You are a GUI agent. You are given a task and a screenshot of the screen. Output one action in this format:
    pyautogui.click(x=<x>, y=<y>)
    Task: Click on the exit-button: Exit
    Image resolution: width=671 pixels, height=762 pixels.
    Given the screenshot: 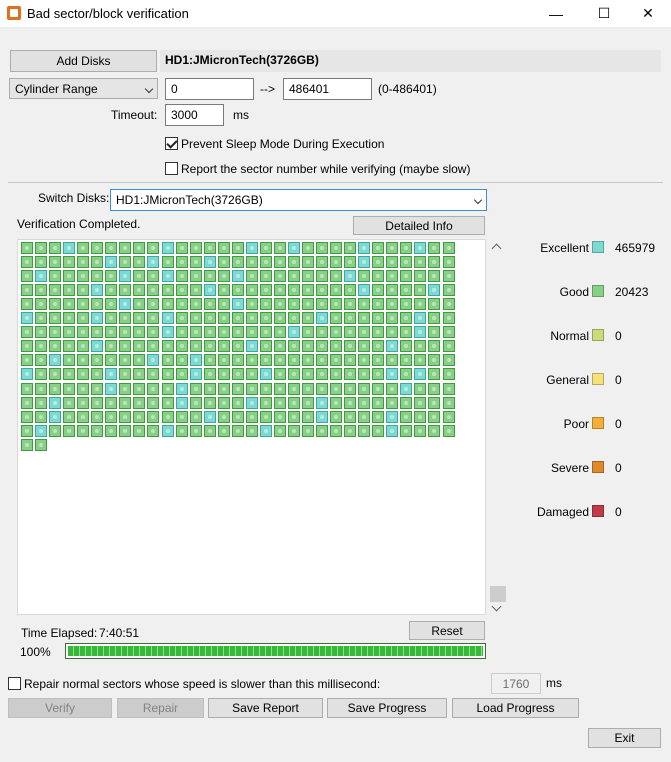 What is the action you would take?
    pyautogui.click(x=624, y=738)
    